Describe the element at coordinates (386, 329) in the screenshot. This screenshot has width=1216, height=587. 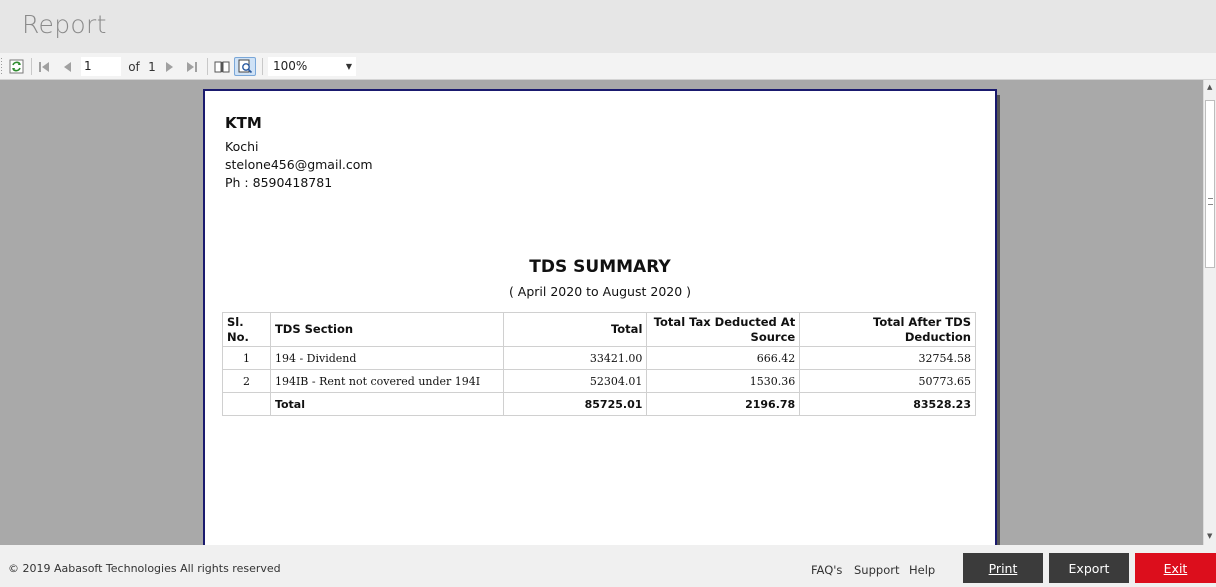
I see `header-tds-section: TDS Section` at that location.